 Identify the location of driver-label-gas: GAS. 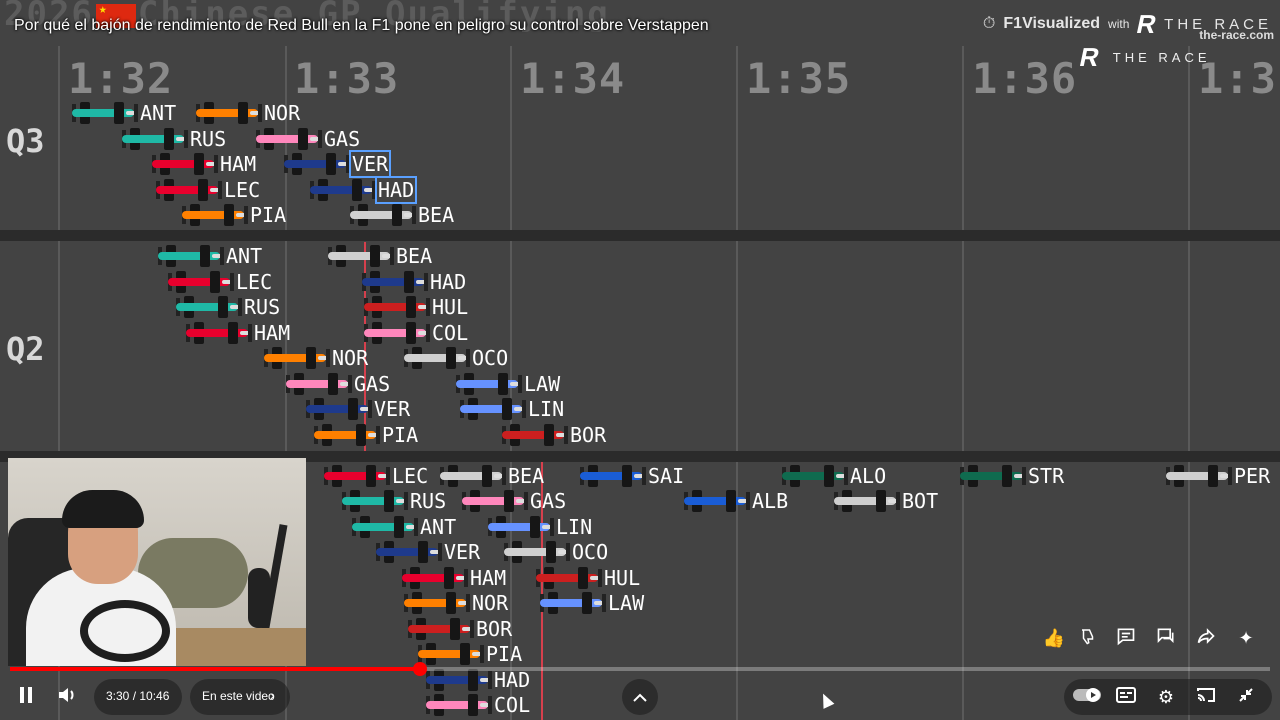
(548, 501).